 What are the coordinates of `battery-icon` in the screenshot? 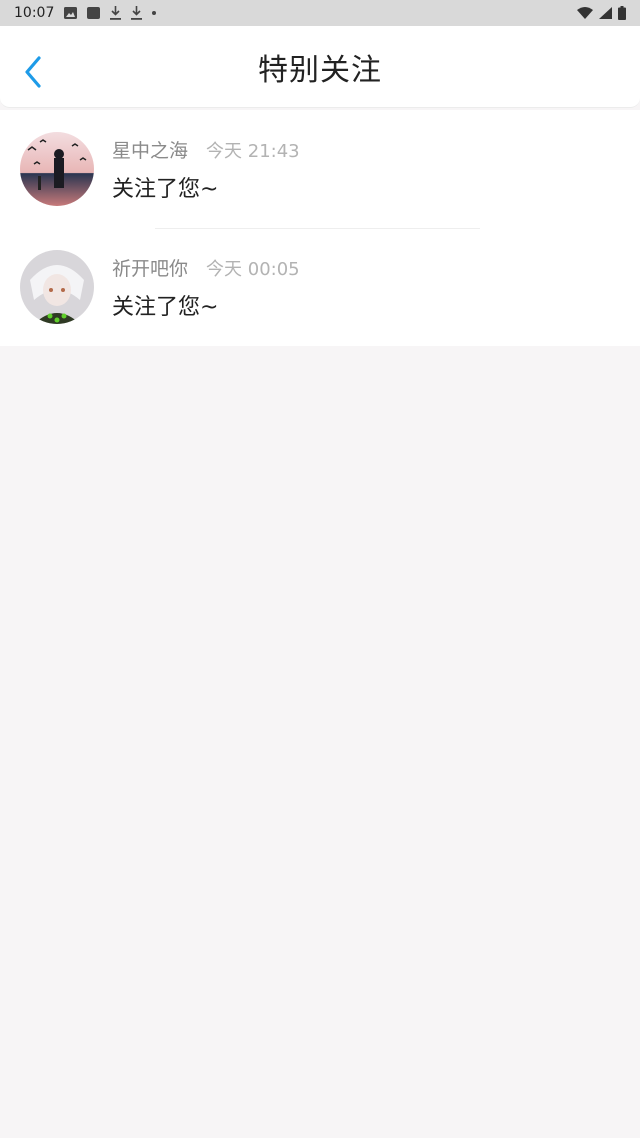 It's located at (622, 13).